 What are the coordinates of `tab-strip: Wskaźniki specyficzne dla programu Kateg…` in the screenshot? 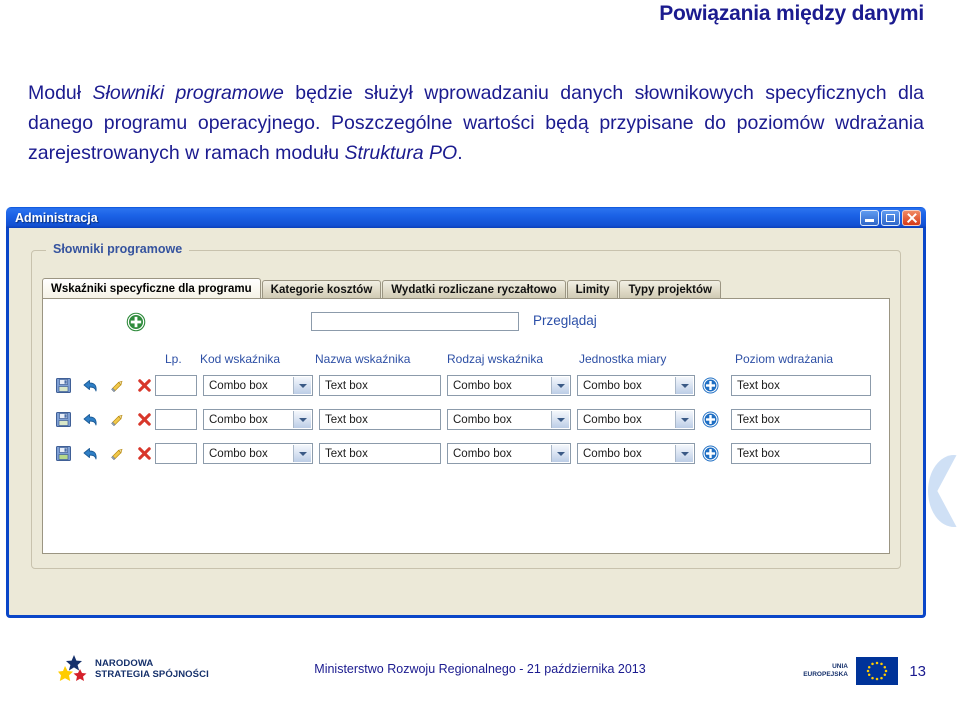 It's located at (466, 288).